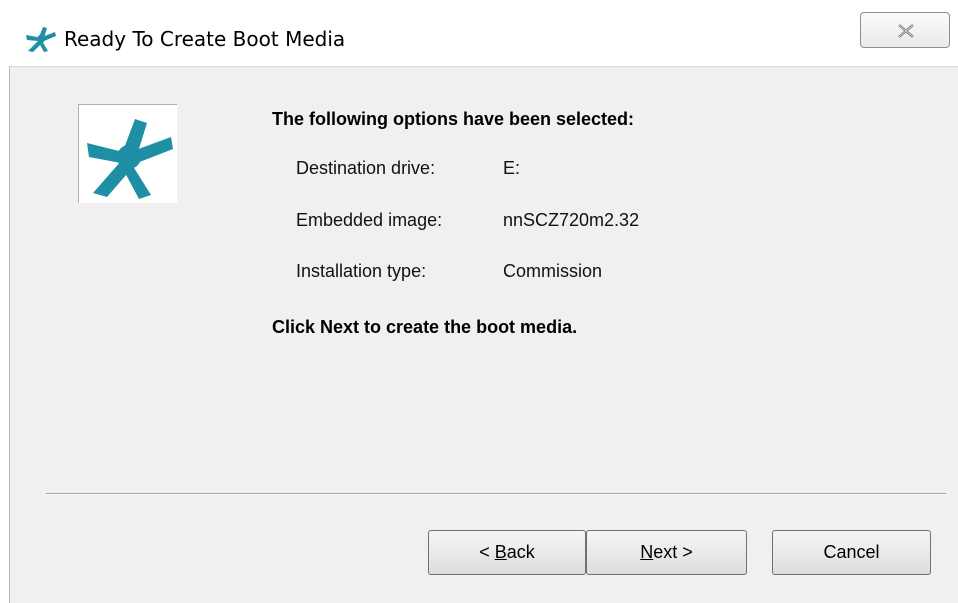 The width and height of the screenshot is (958, 603). I want to click on next-button-rest: ext >, so click(673, 552).